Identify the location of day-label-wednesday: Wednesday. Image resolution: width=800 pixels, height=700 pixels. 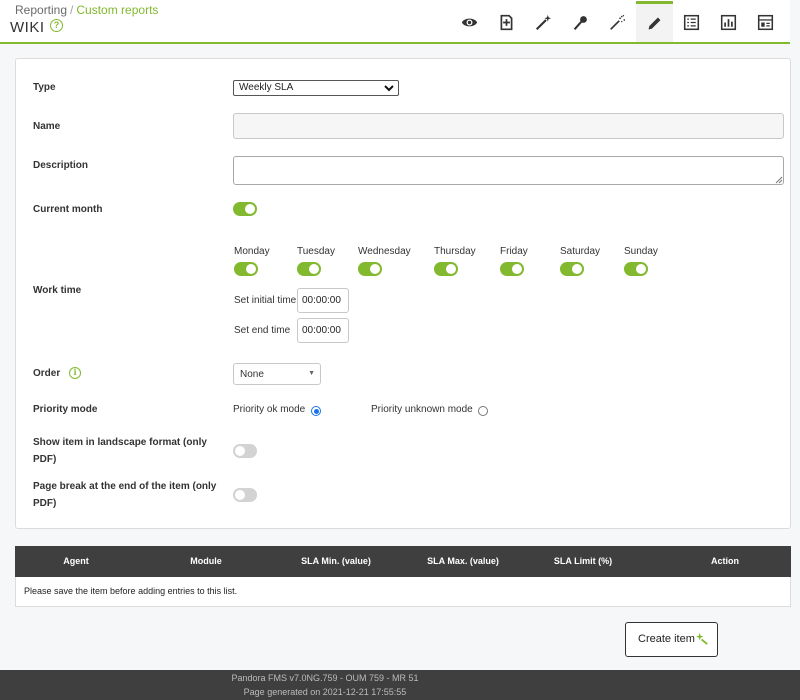
(384, 251).